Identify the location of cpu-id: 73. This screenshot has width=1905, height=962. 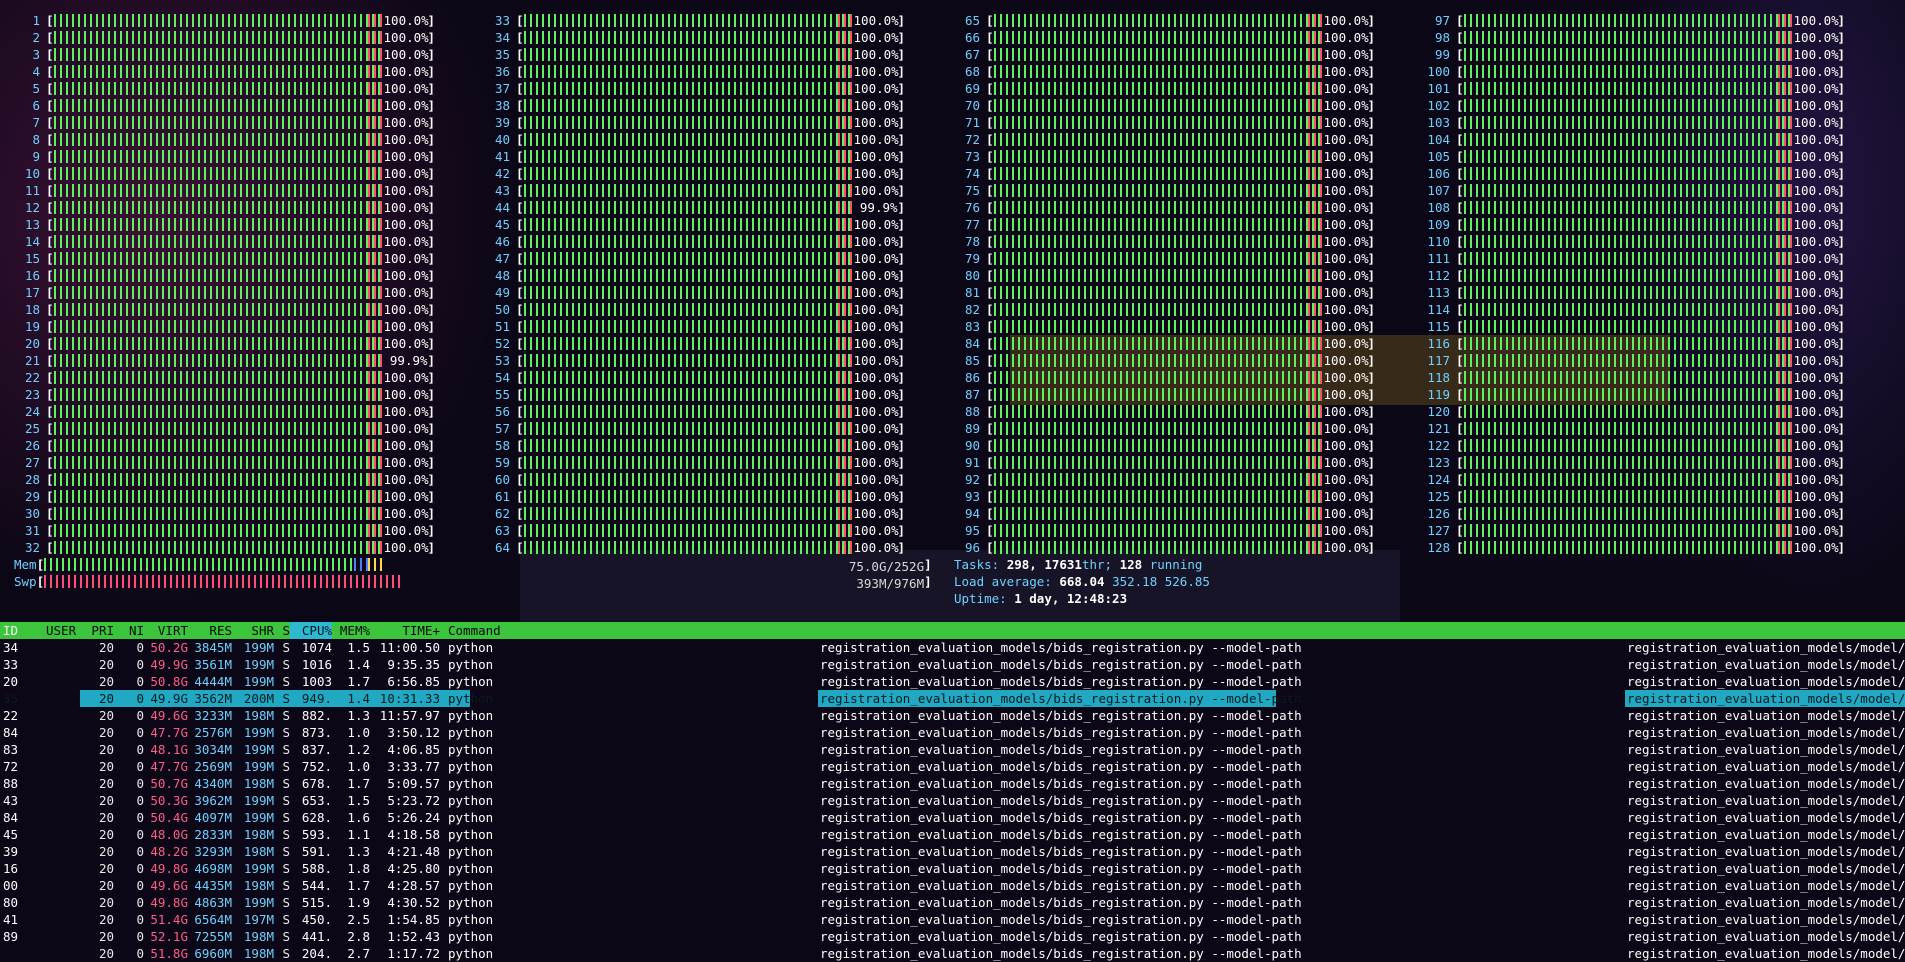
(972, 156).